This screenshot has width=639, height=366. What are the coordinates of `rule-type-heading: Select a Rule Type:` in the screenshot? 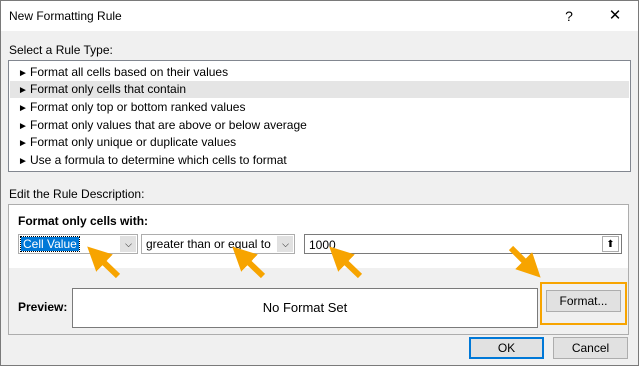 It's located at (61, 50).